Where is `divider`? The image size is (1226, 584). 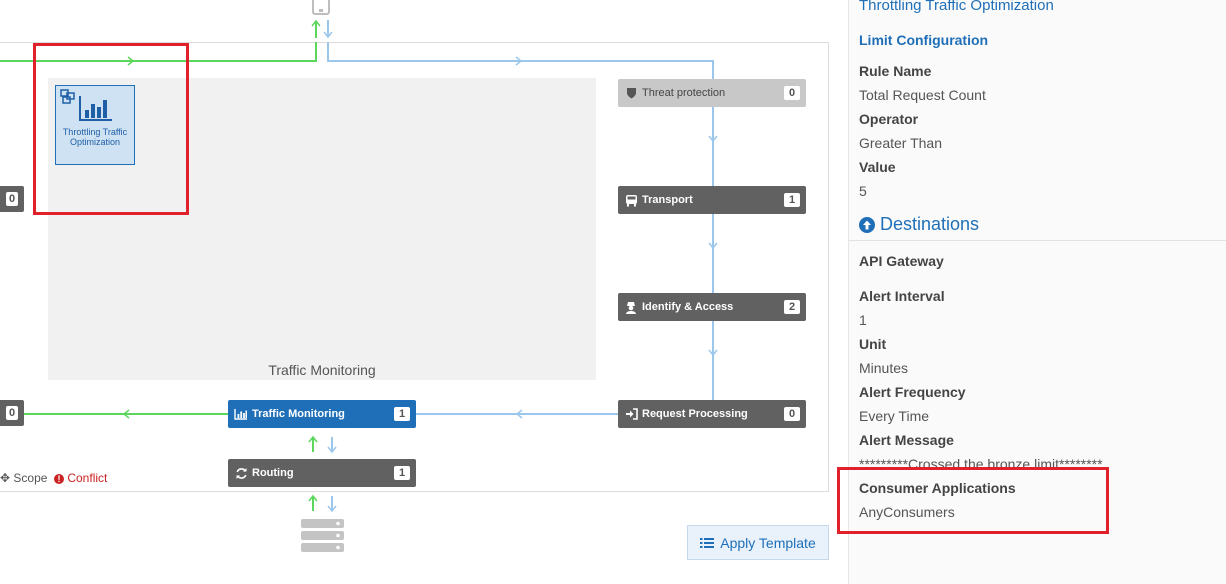 divider is located at coordinates (1037, 240).